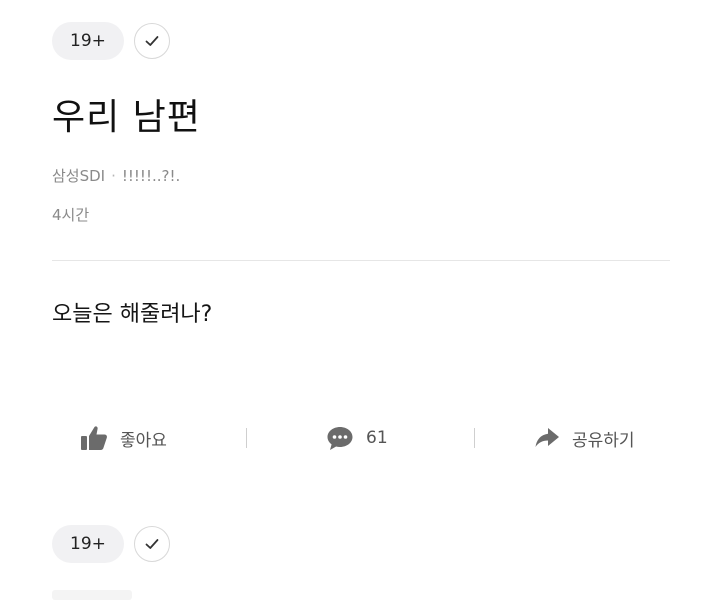 Image resolution: width=720 pixels, height=600 pixels. I want to click on post-body: 오늘은 해줄려나?, so click(132, 312).